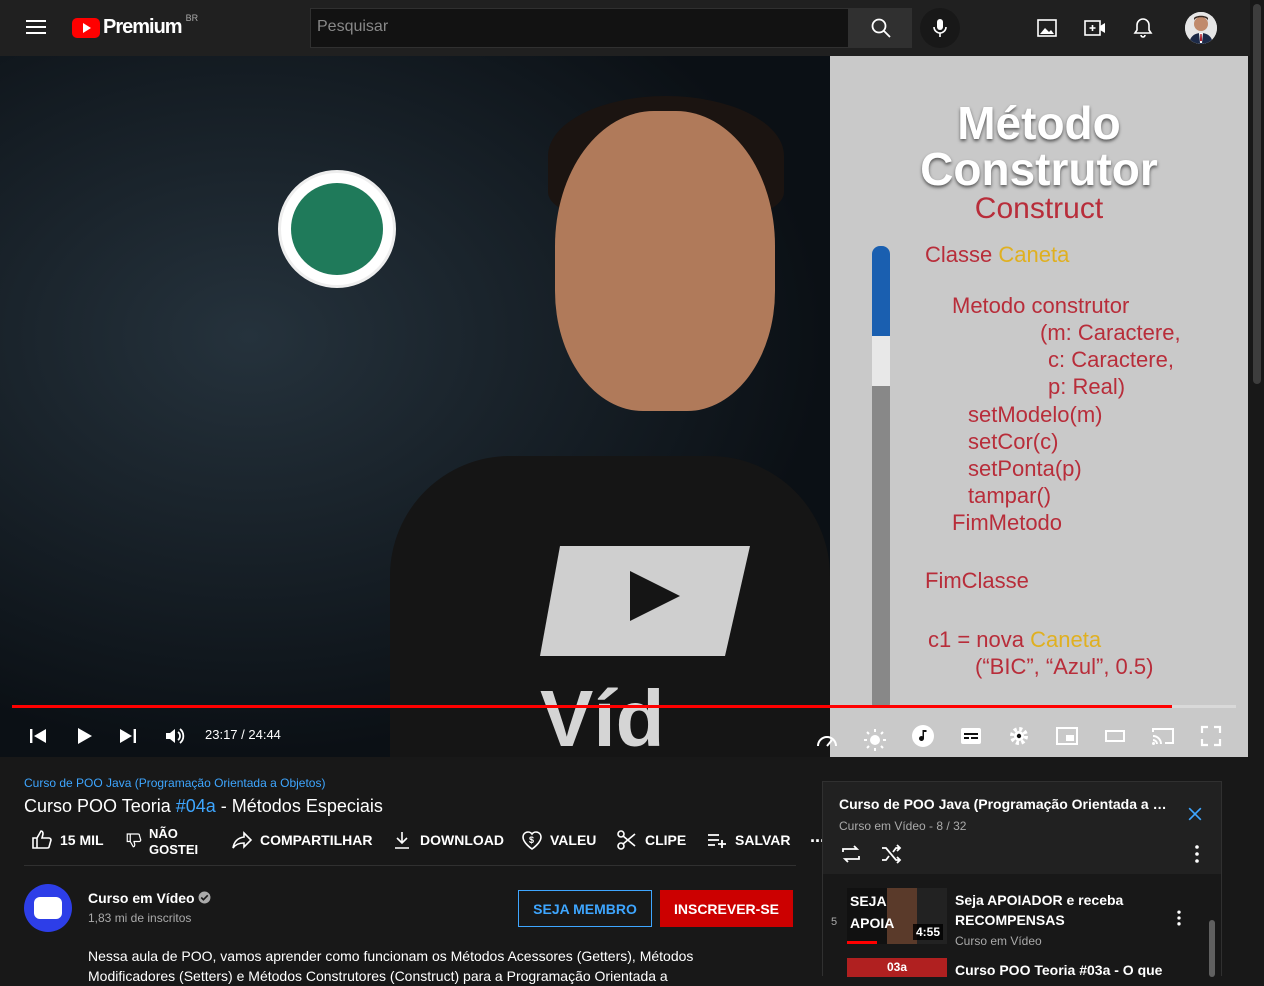  Describe the element at coordinates (196, 806) in the screenshot. I see `hashtag-link: #04a` at that location.